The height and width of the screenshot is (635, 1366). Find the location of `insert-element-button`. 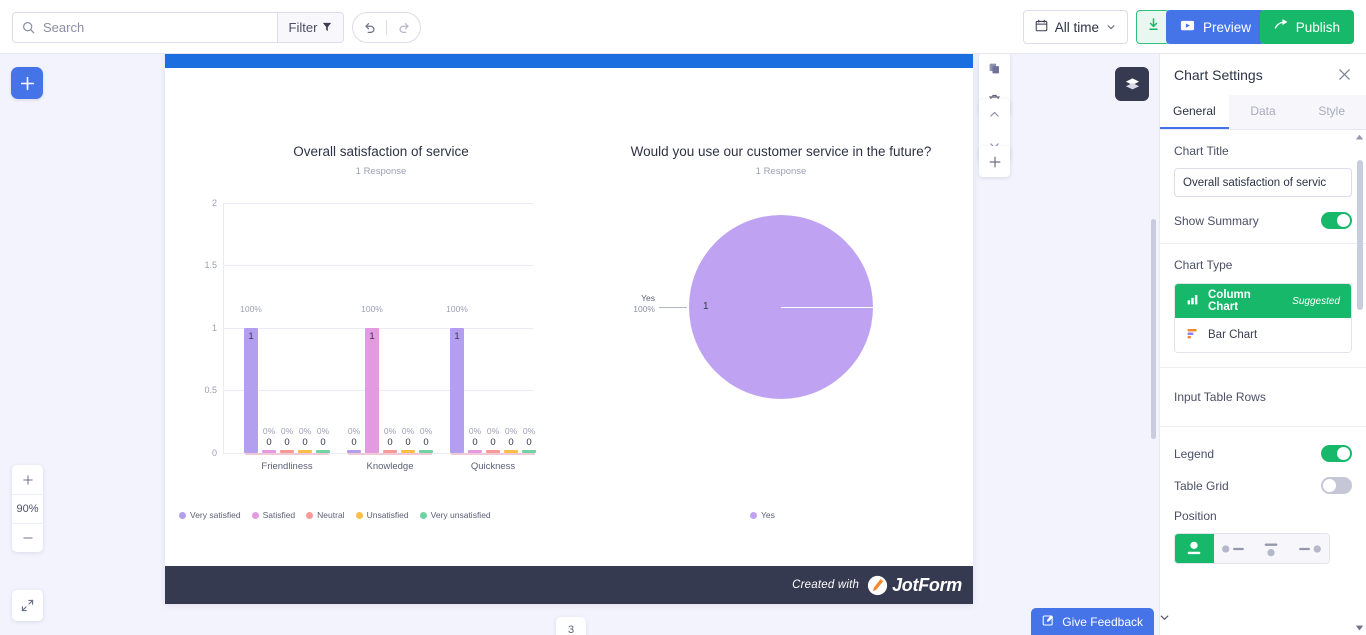

insert-element-button is located at coordinates (994, 161).